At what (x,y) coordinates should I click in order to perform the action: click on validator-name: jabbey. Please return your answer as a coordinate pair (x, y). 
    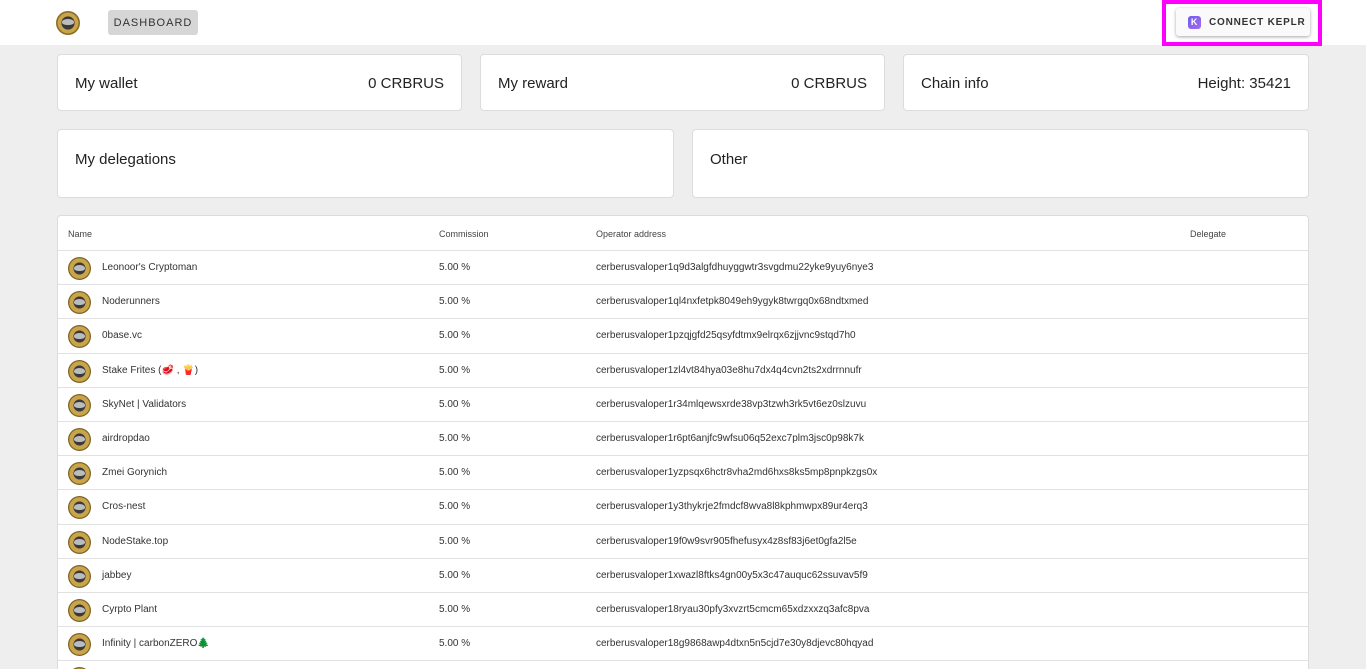
    Looking at the image, I should click on (117, 575).